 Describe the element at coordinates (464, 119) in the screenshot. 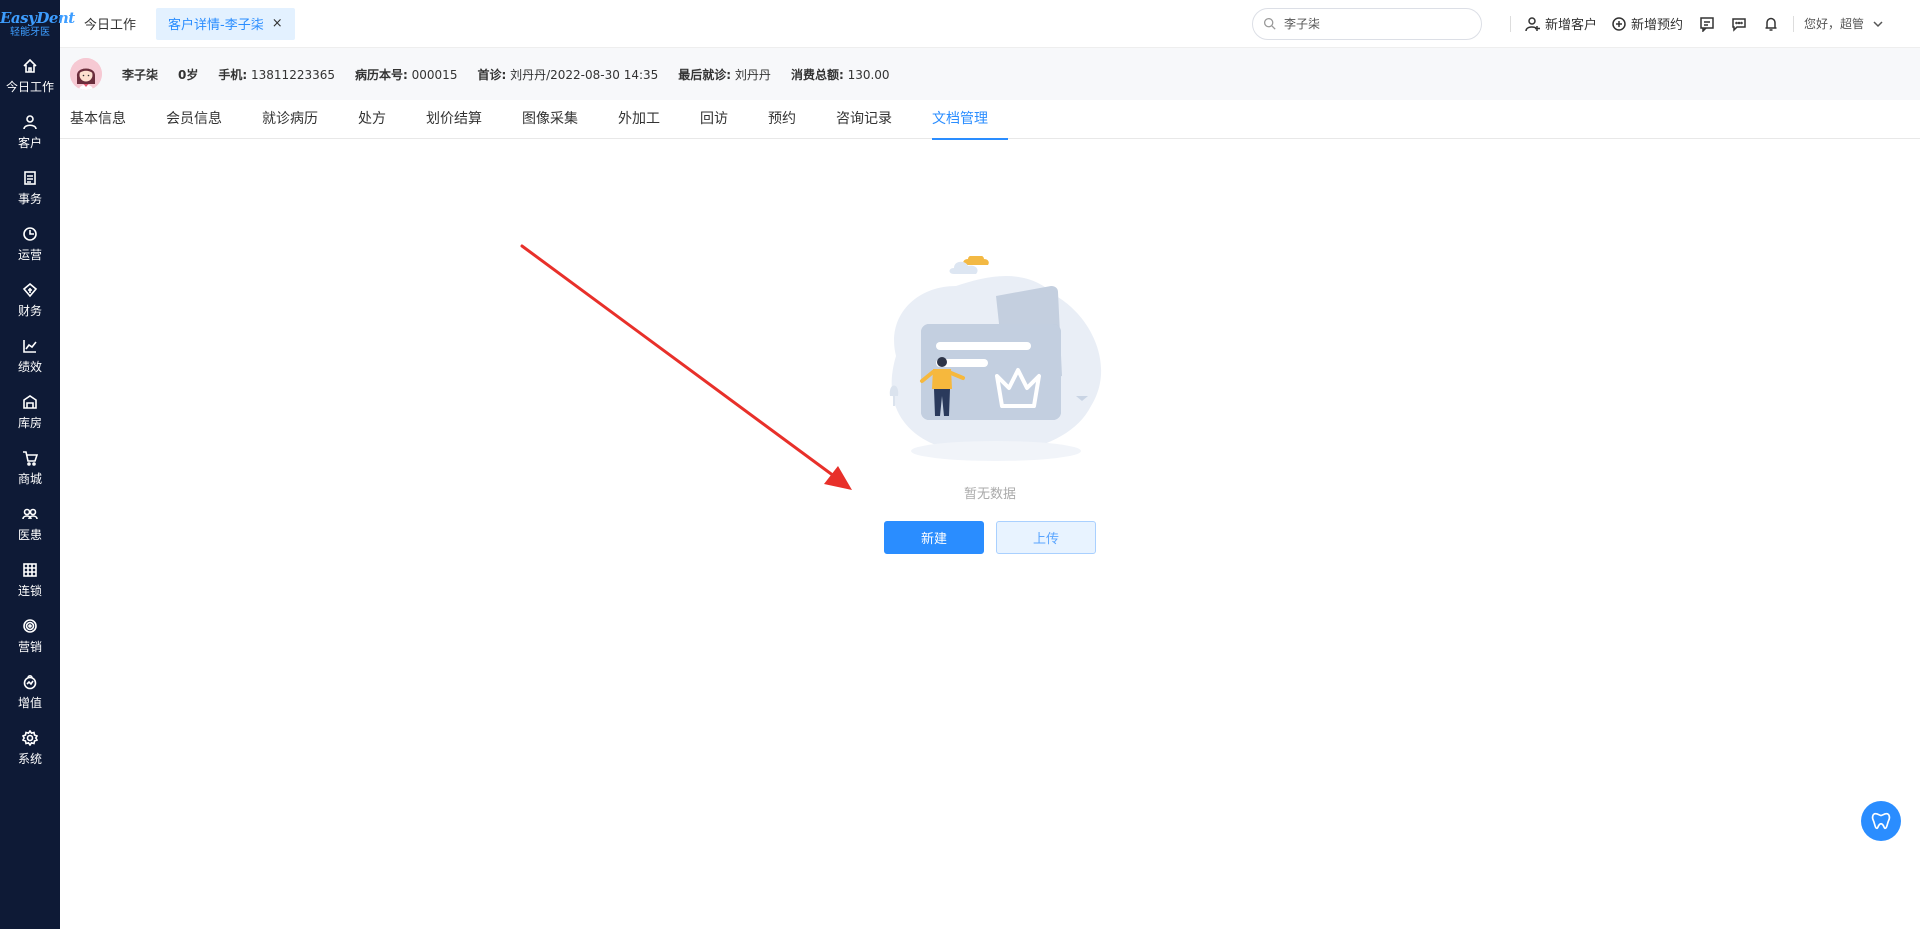

I see `tab-billing: 划价结算` at that location.